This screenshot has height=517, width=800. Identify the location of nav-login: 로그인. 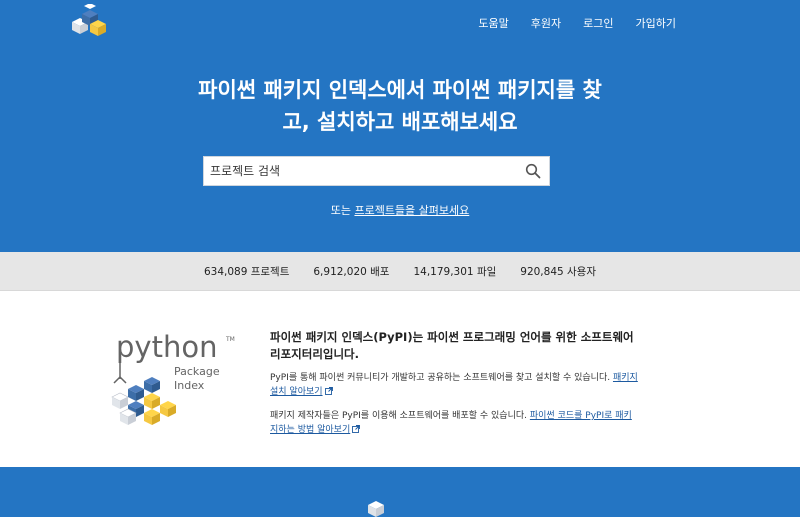
(598, 23).